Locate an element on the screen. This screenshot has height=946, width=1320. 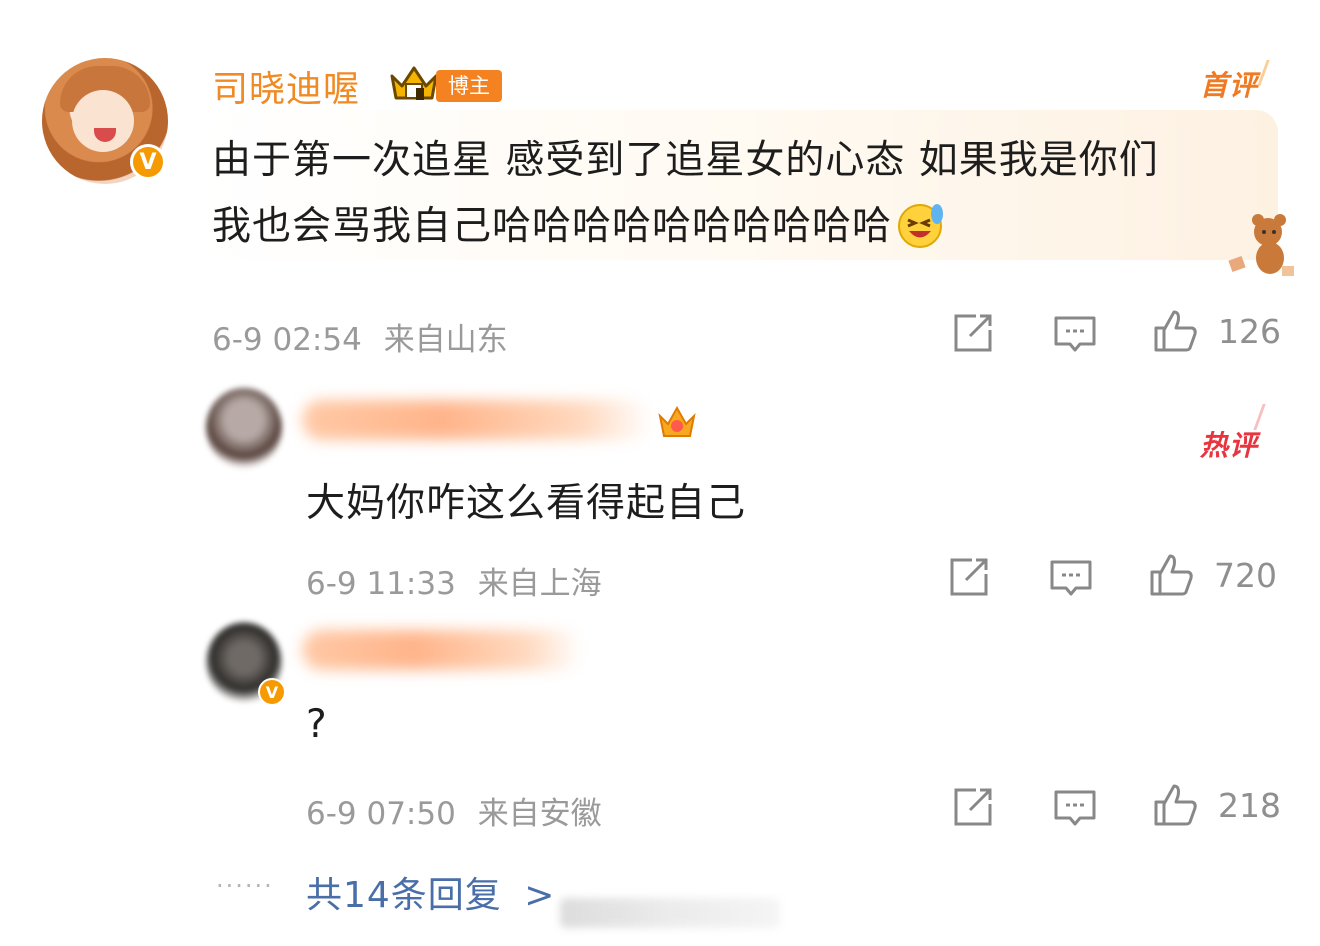
comment-meta: 6-9 11:33 来自上海 is located at coordinates (454, 580).